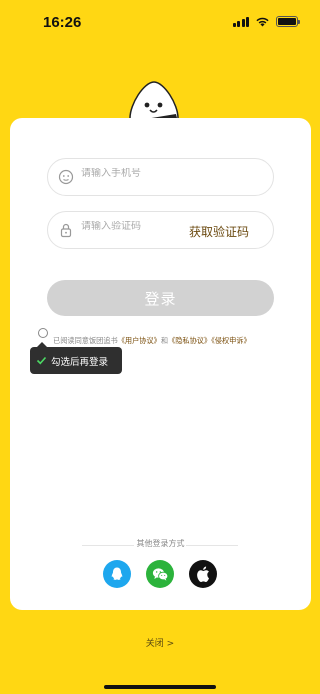 This screenshot has height=694, width=320. I want to click on wechat-icon, so click(160, 574).